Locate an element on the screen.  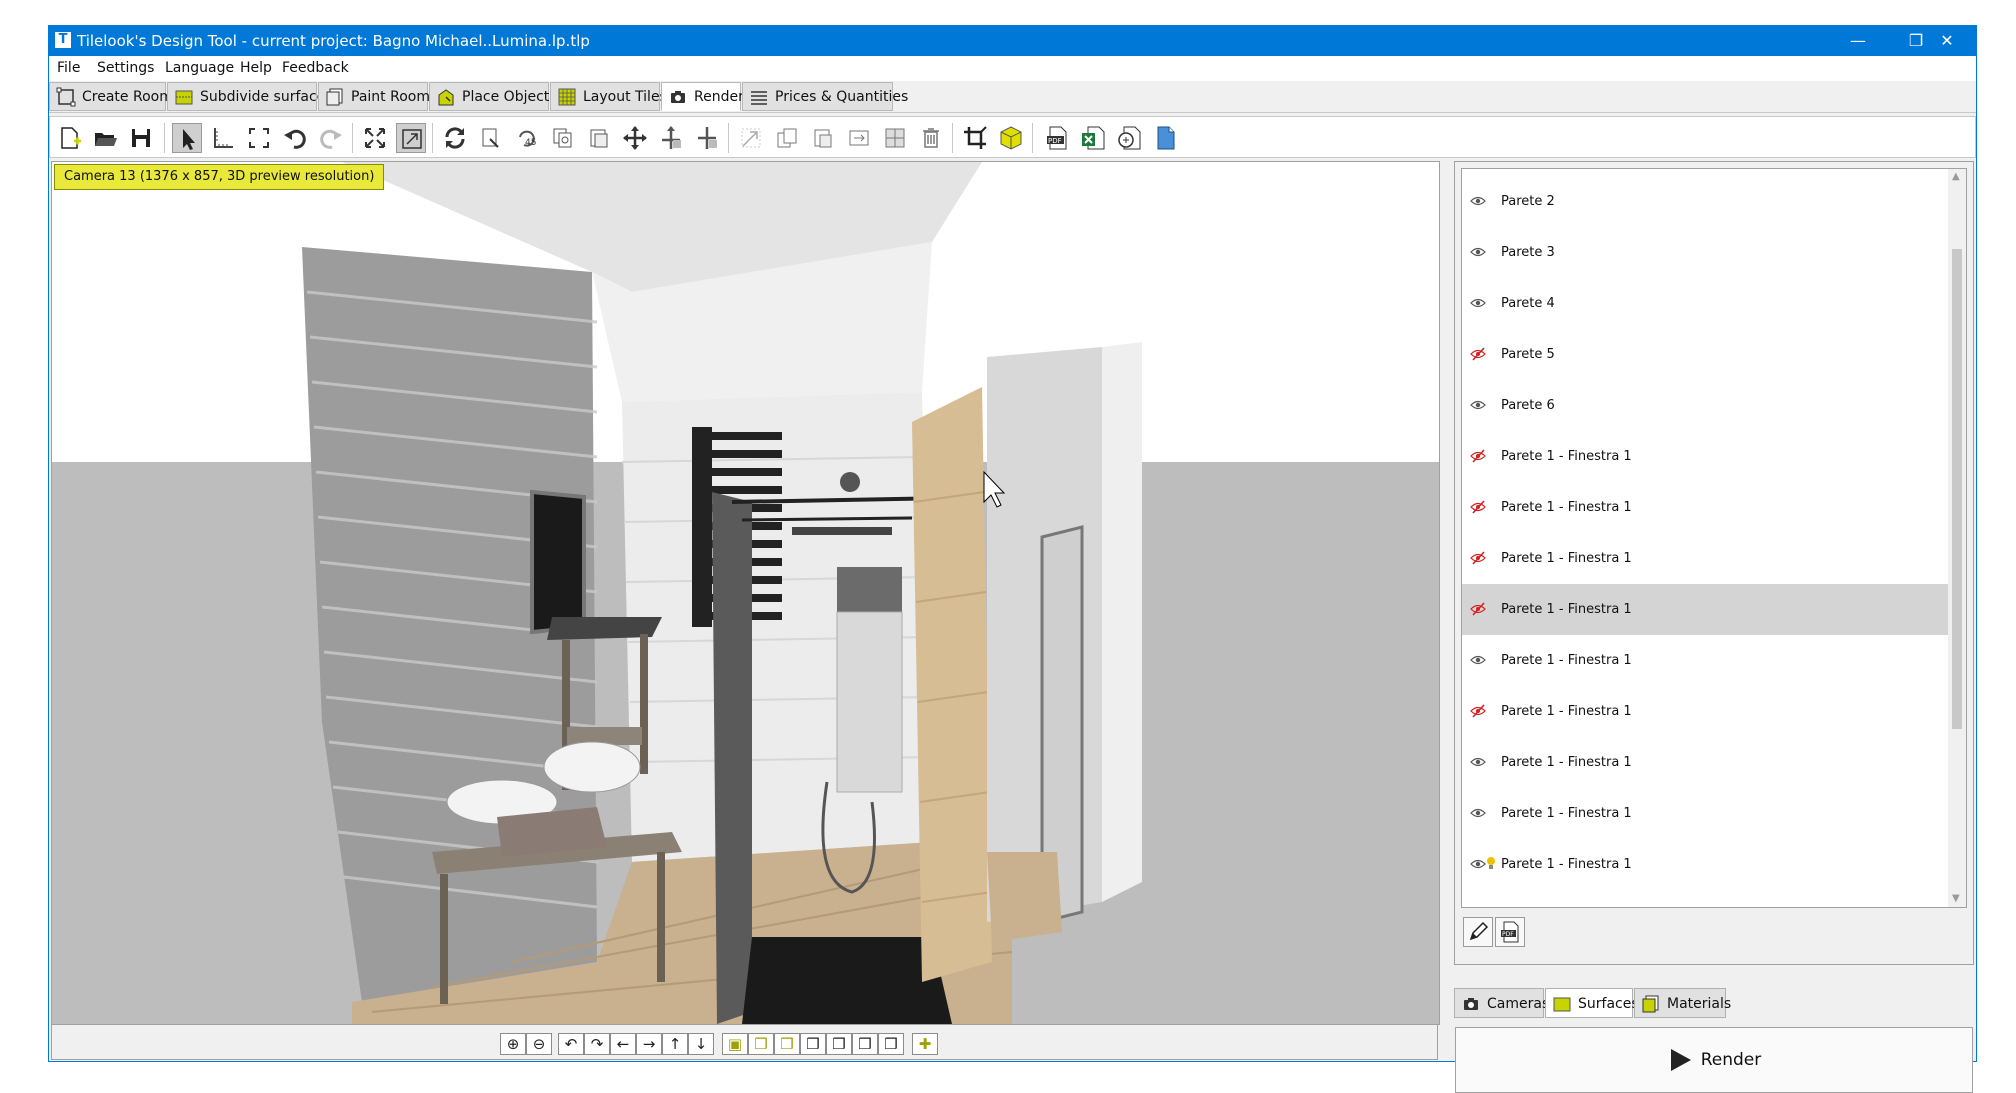
minimize-button: — is located at coordinates (1858, 41).